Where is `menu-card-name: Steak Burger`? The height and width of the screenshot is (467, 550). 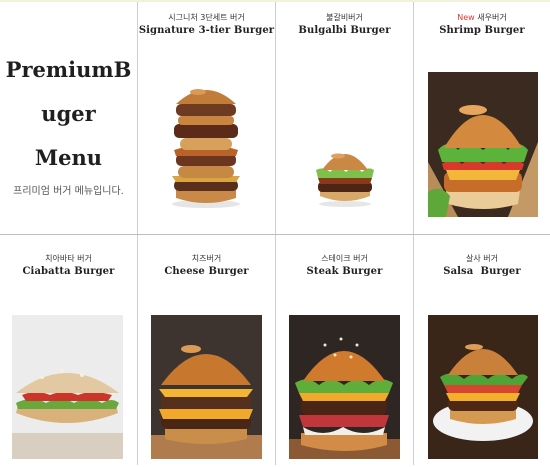
menu-card-name: Steak Burger is located at coordinates (344, 271).